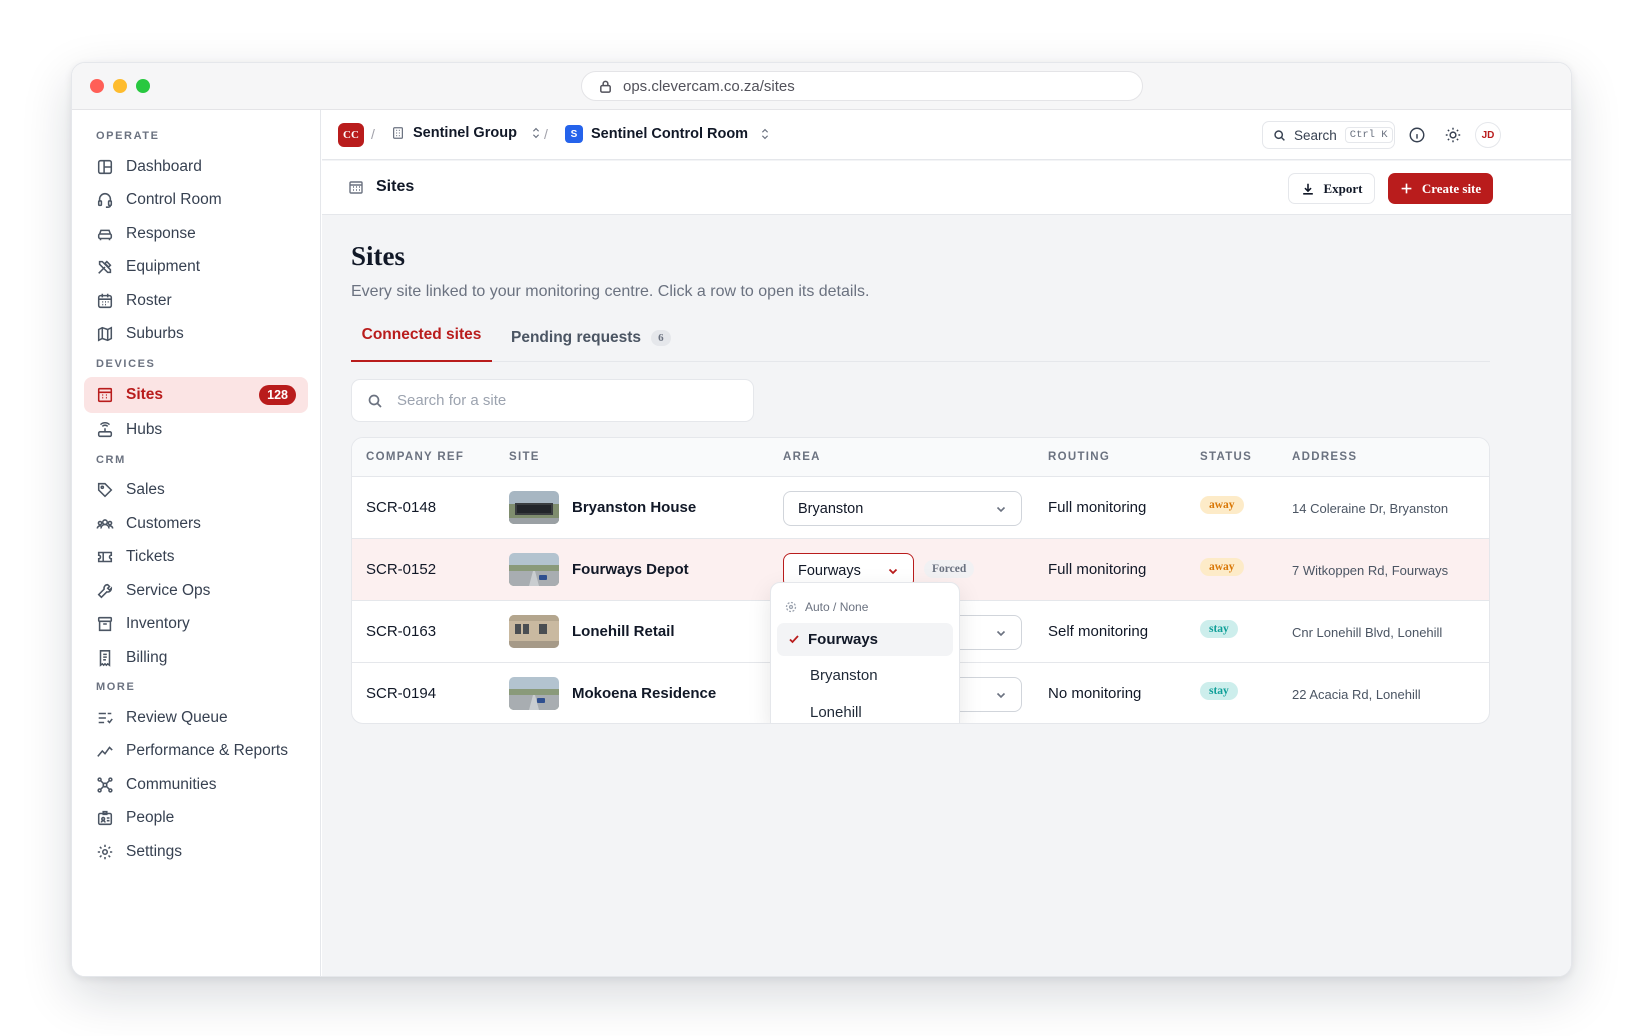 This screenshot has width=1640, height=1036. I want to click on sun-icon, so click(1453, 135).